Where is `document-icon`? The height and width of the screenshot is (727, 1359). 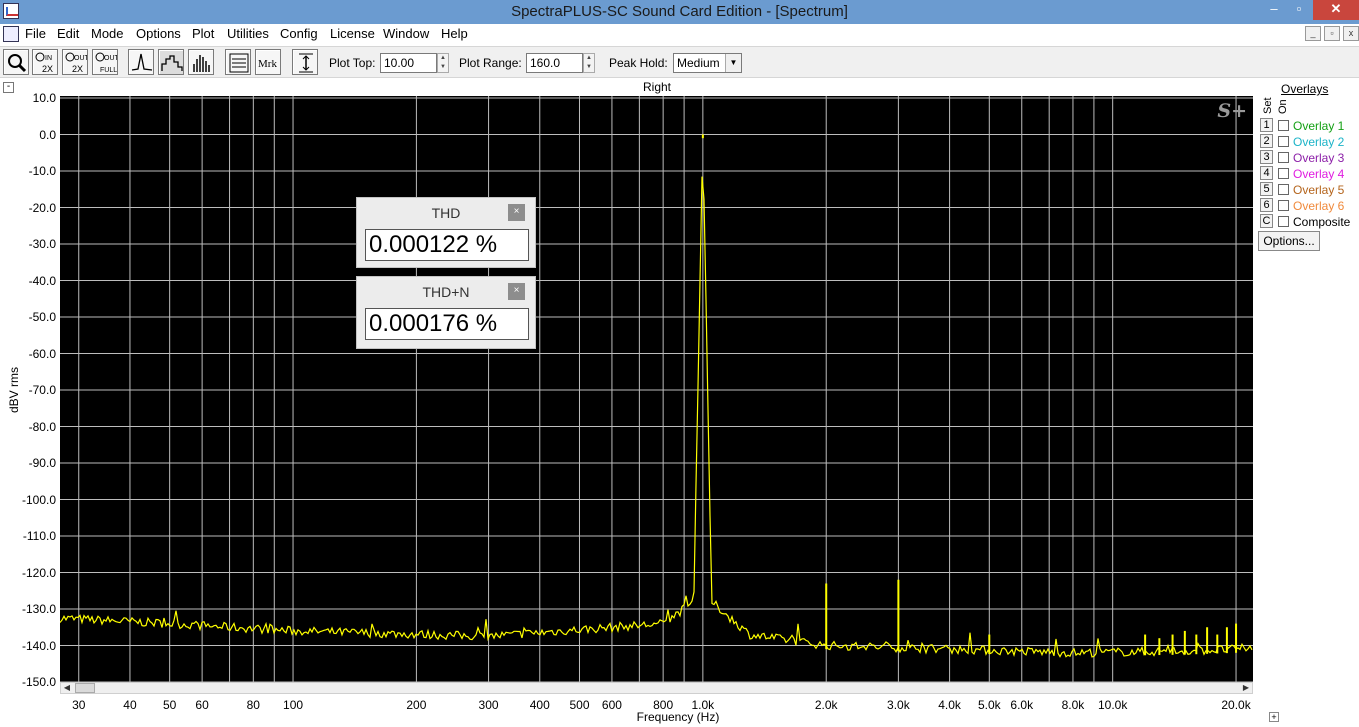 document-icon is located at coordinates (11, 34).